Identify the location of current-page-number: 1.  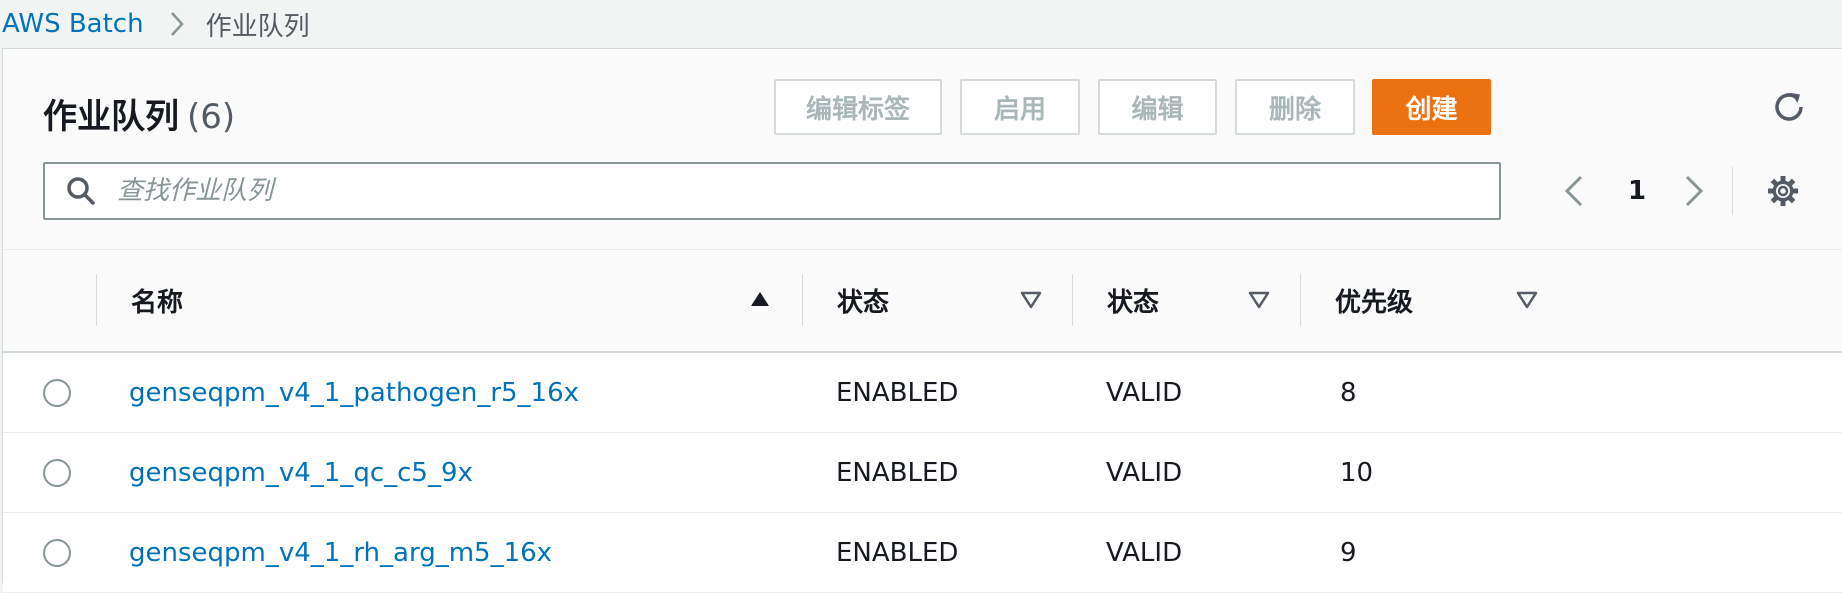
(1637, 191).